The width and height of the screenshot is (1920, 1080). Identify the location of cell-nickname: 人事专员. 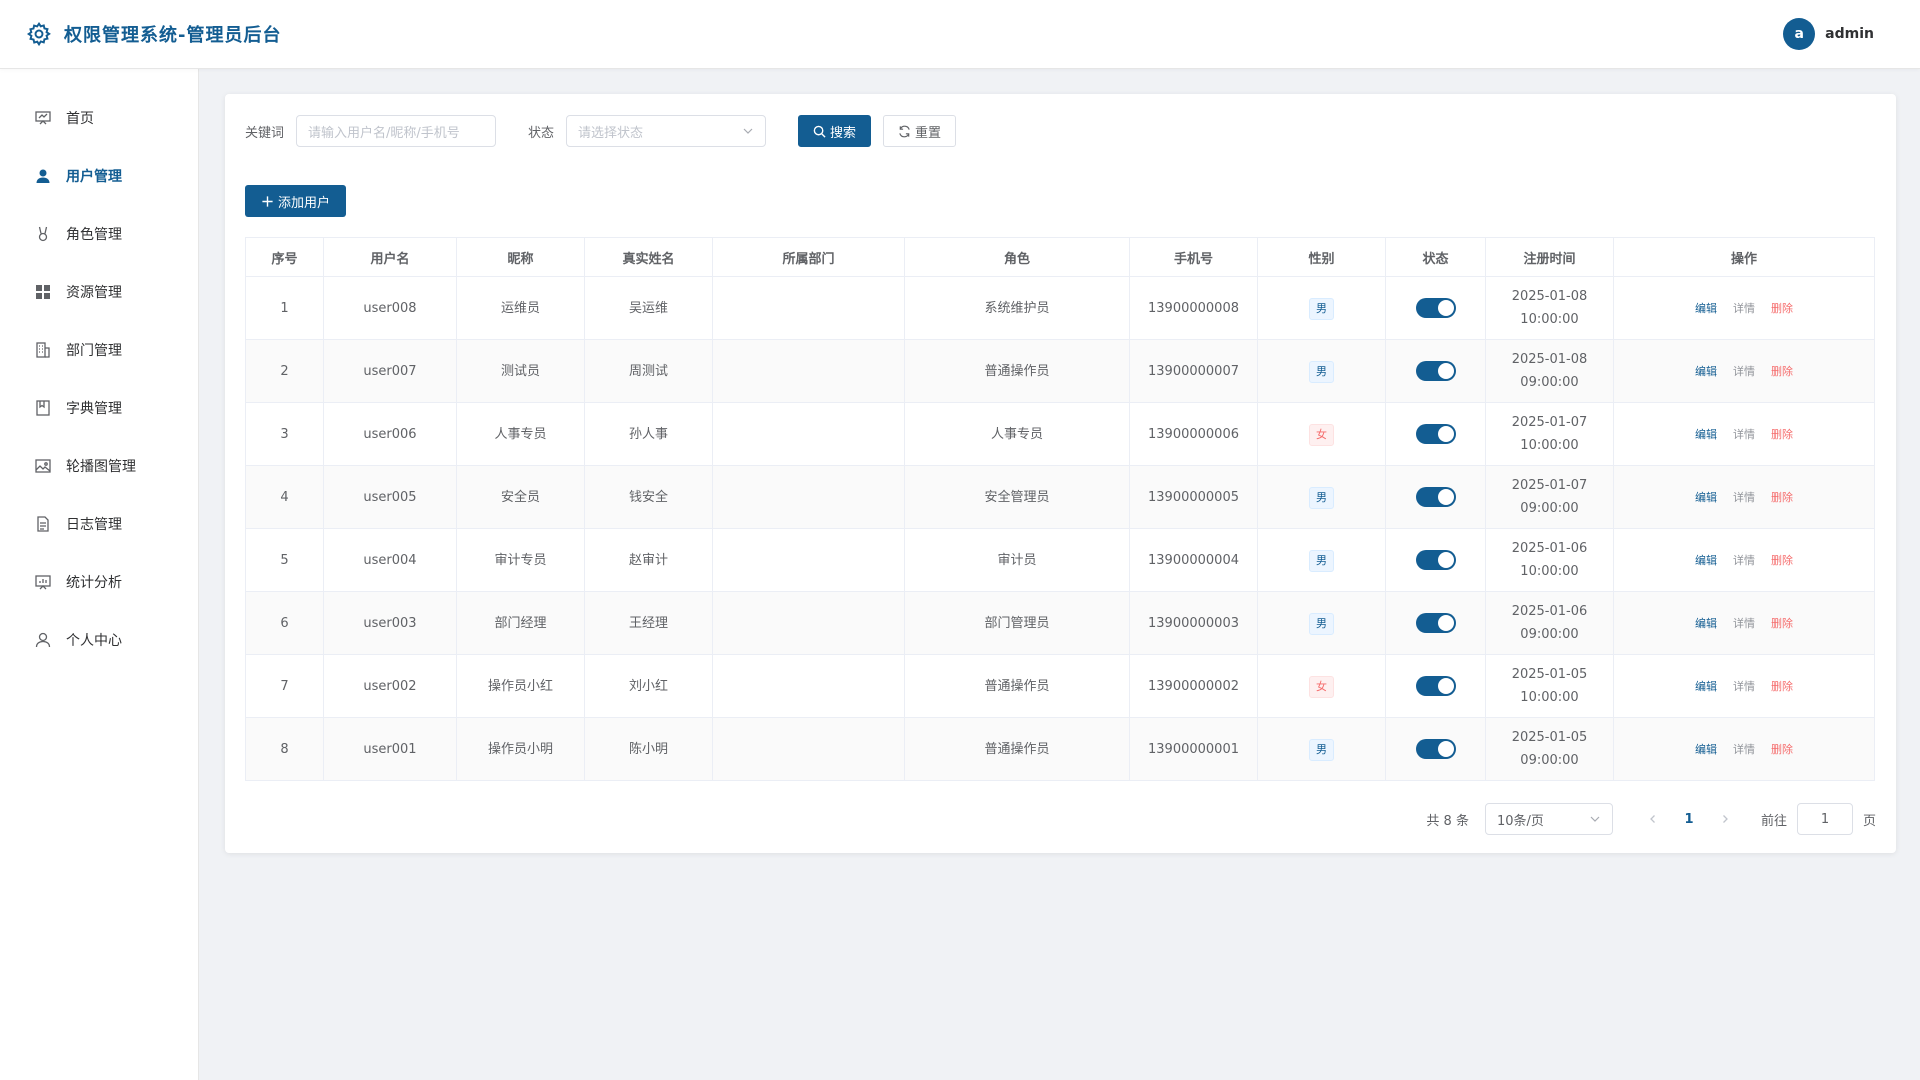
(520, 434).